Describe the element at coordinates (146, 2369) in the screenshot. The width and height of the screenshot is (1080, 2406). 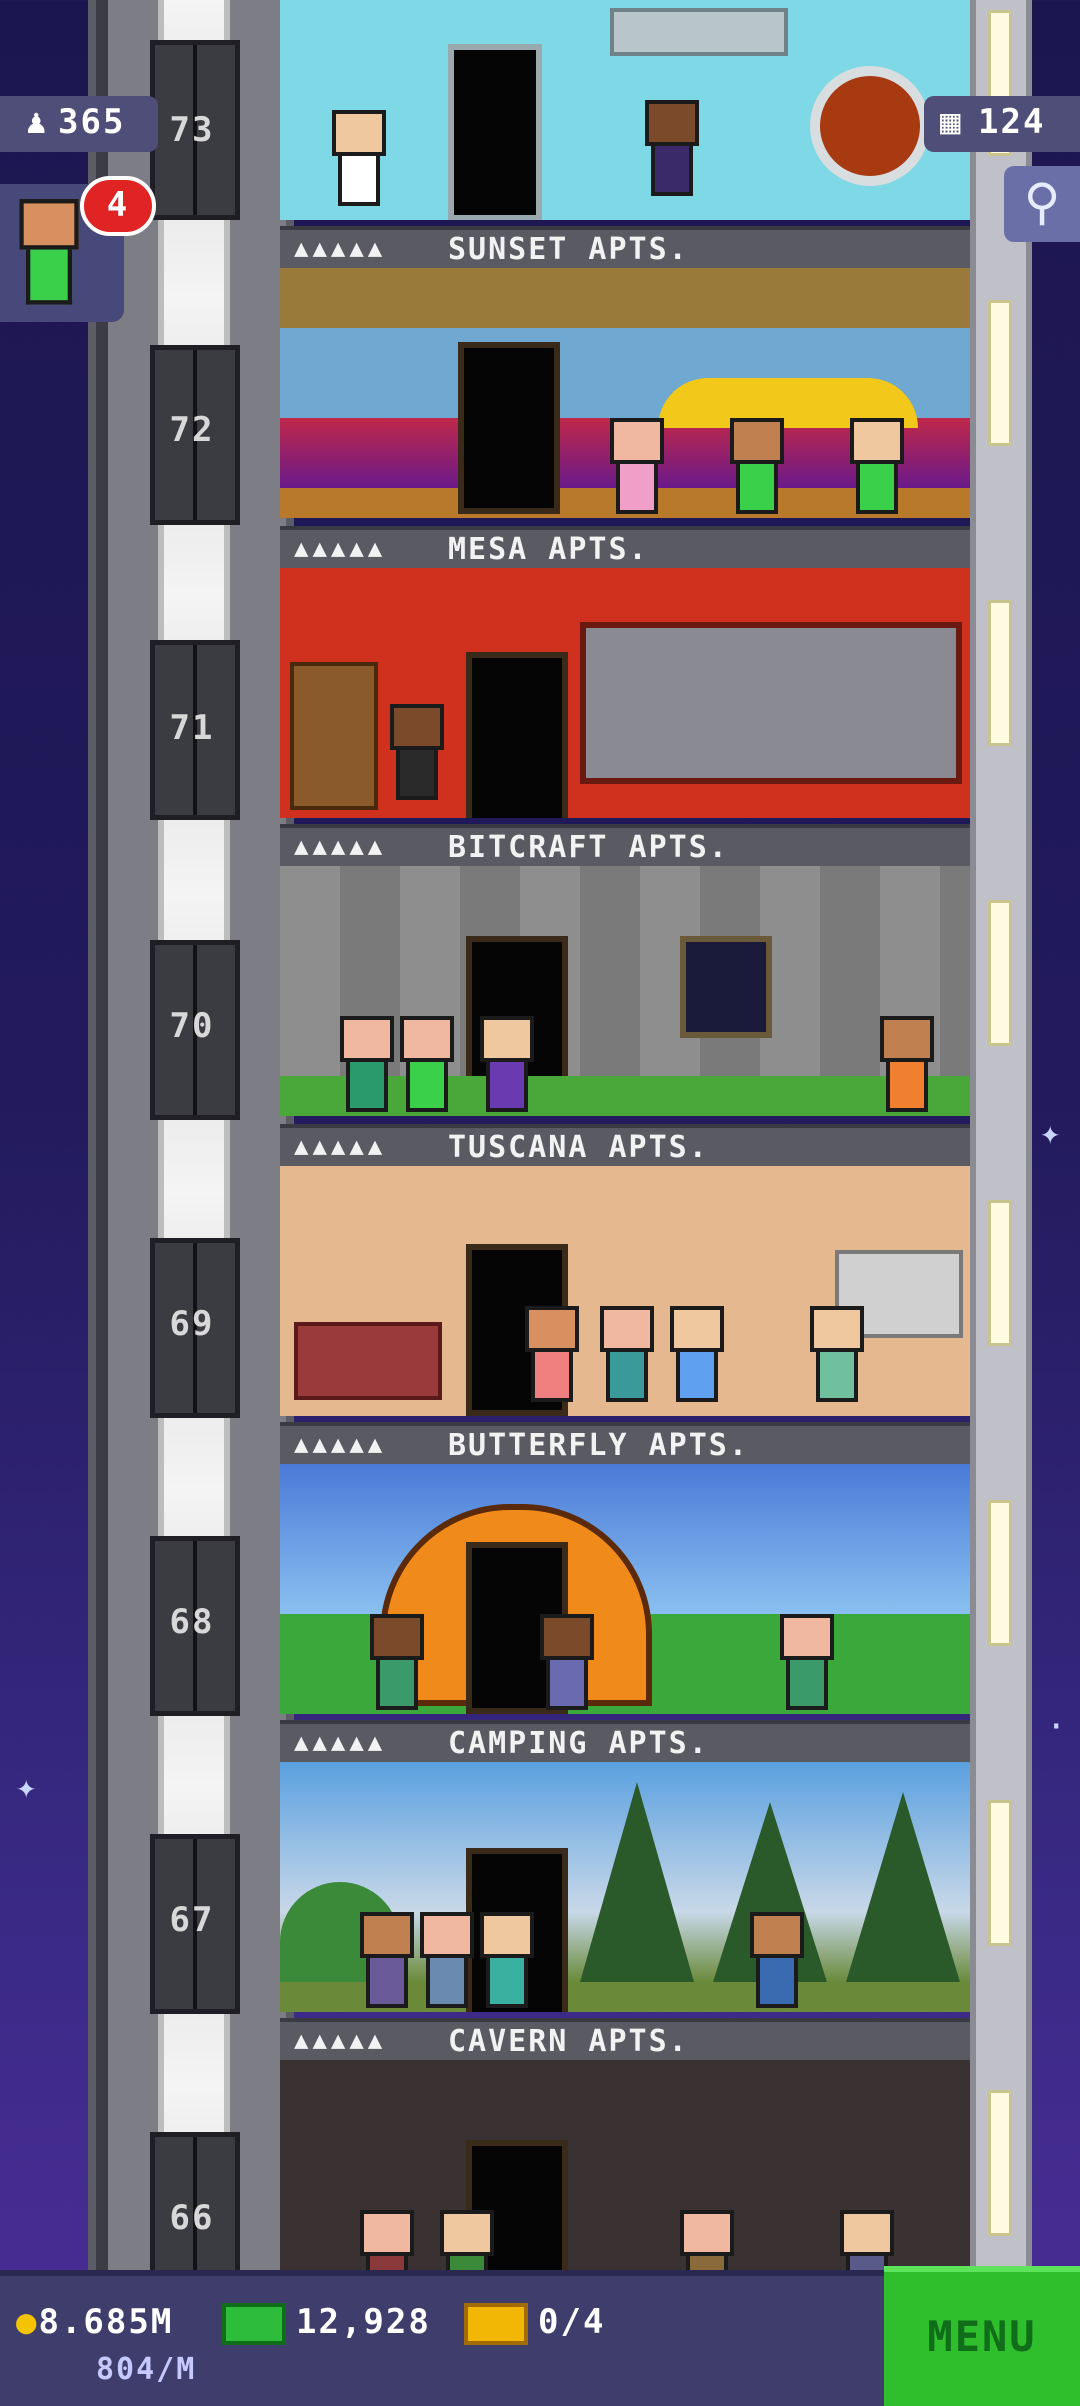
I see `coin-rate: 804/M` at that location.